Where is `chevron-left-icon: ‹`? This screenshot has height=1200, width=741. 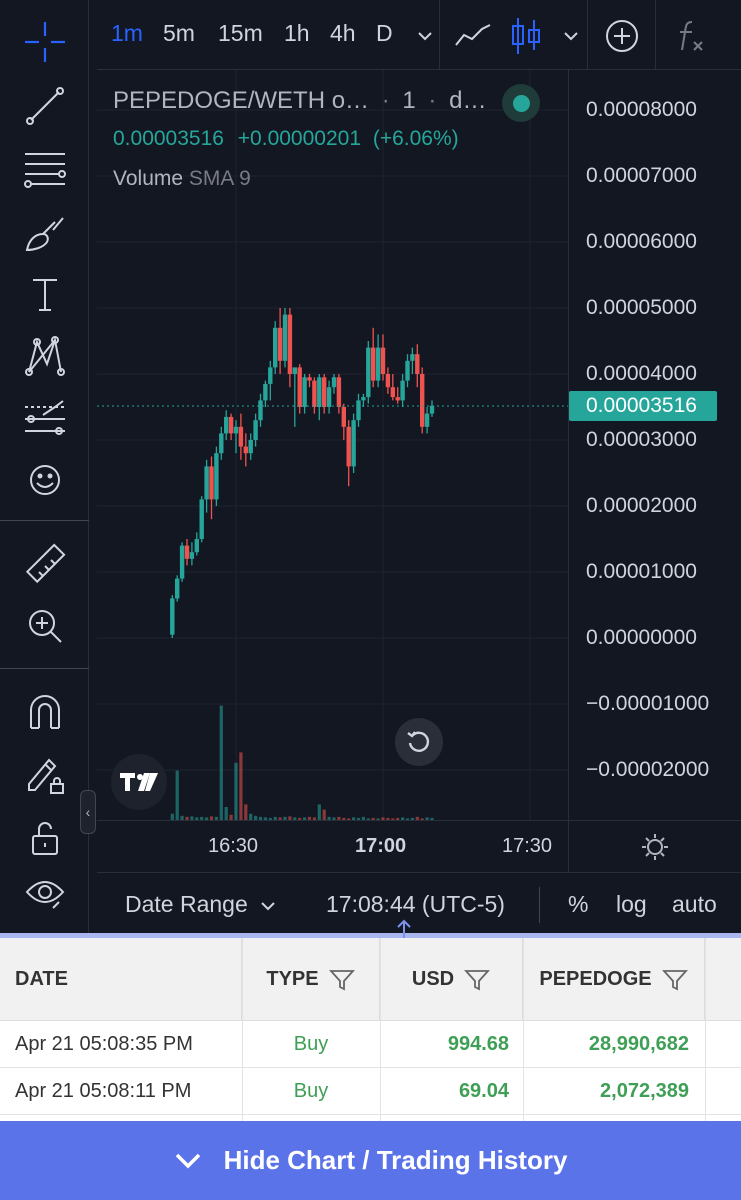 chevron-left-icon: ‹ is located at coordinates (88, 812).